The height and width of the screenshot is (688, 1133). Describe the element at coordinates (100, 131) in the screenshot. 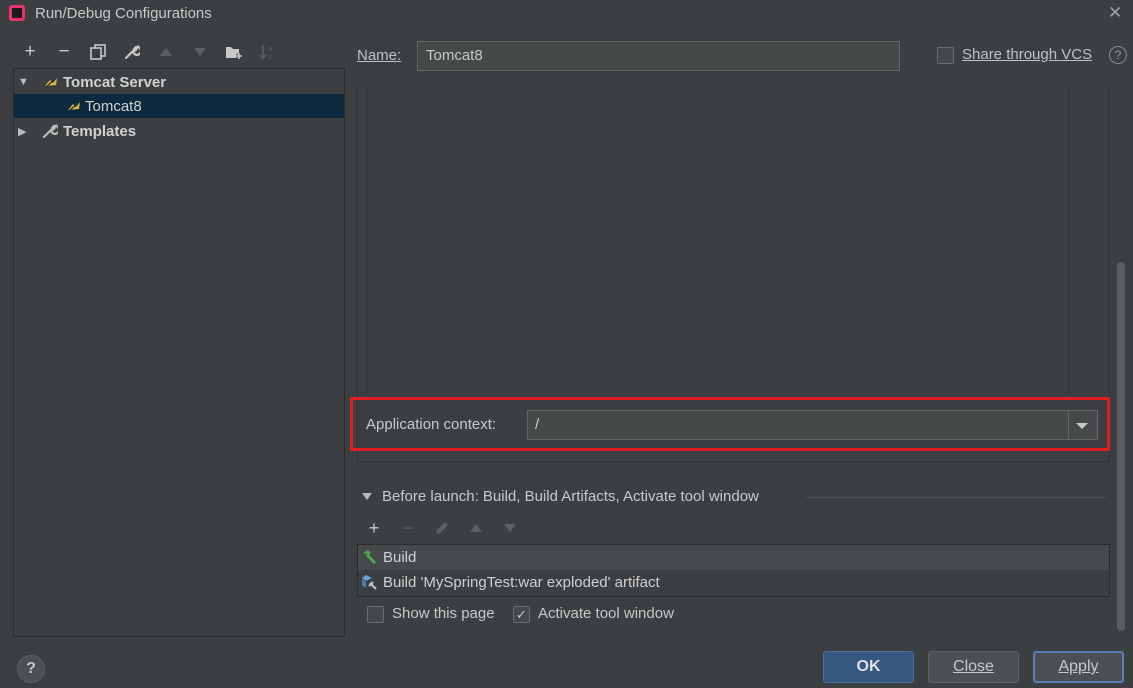

I see `tree-item-label: Templates` at that location.